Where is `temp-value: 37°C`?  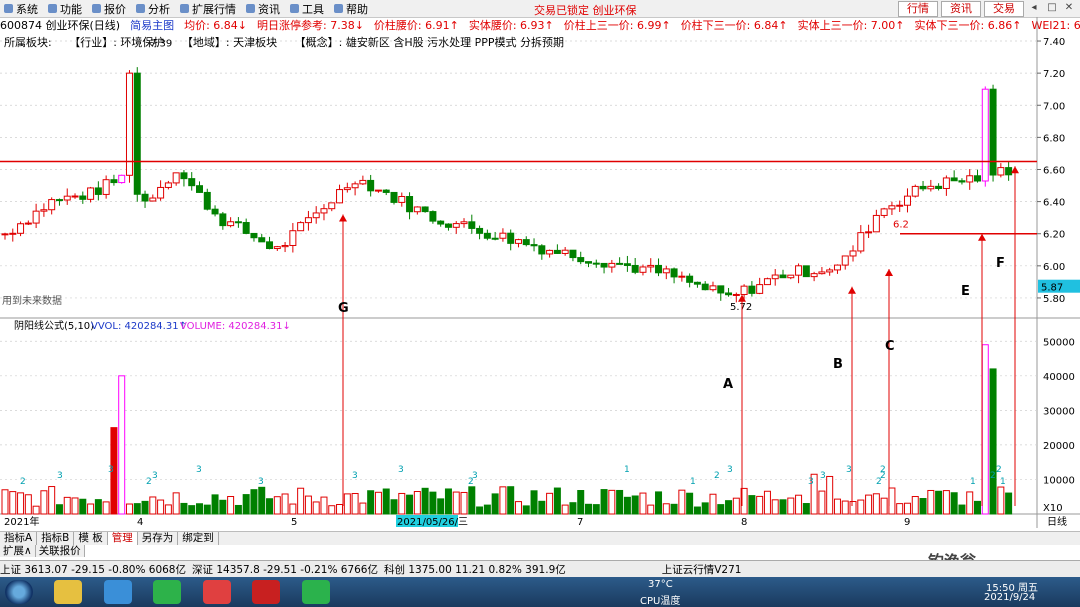 temp-value: 37°C is located at coordinates (660, 584).